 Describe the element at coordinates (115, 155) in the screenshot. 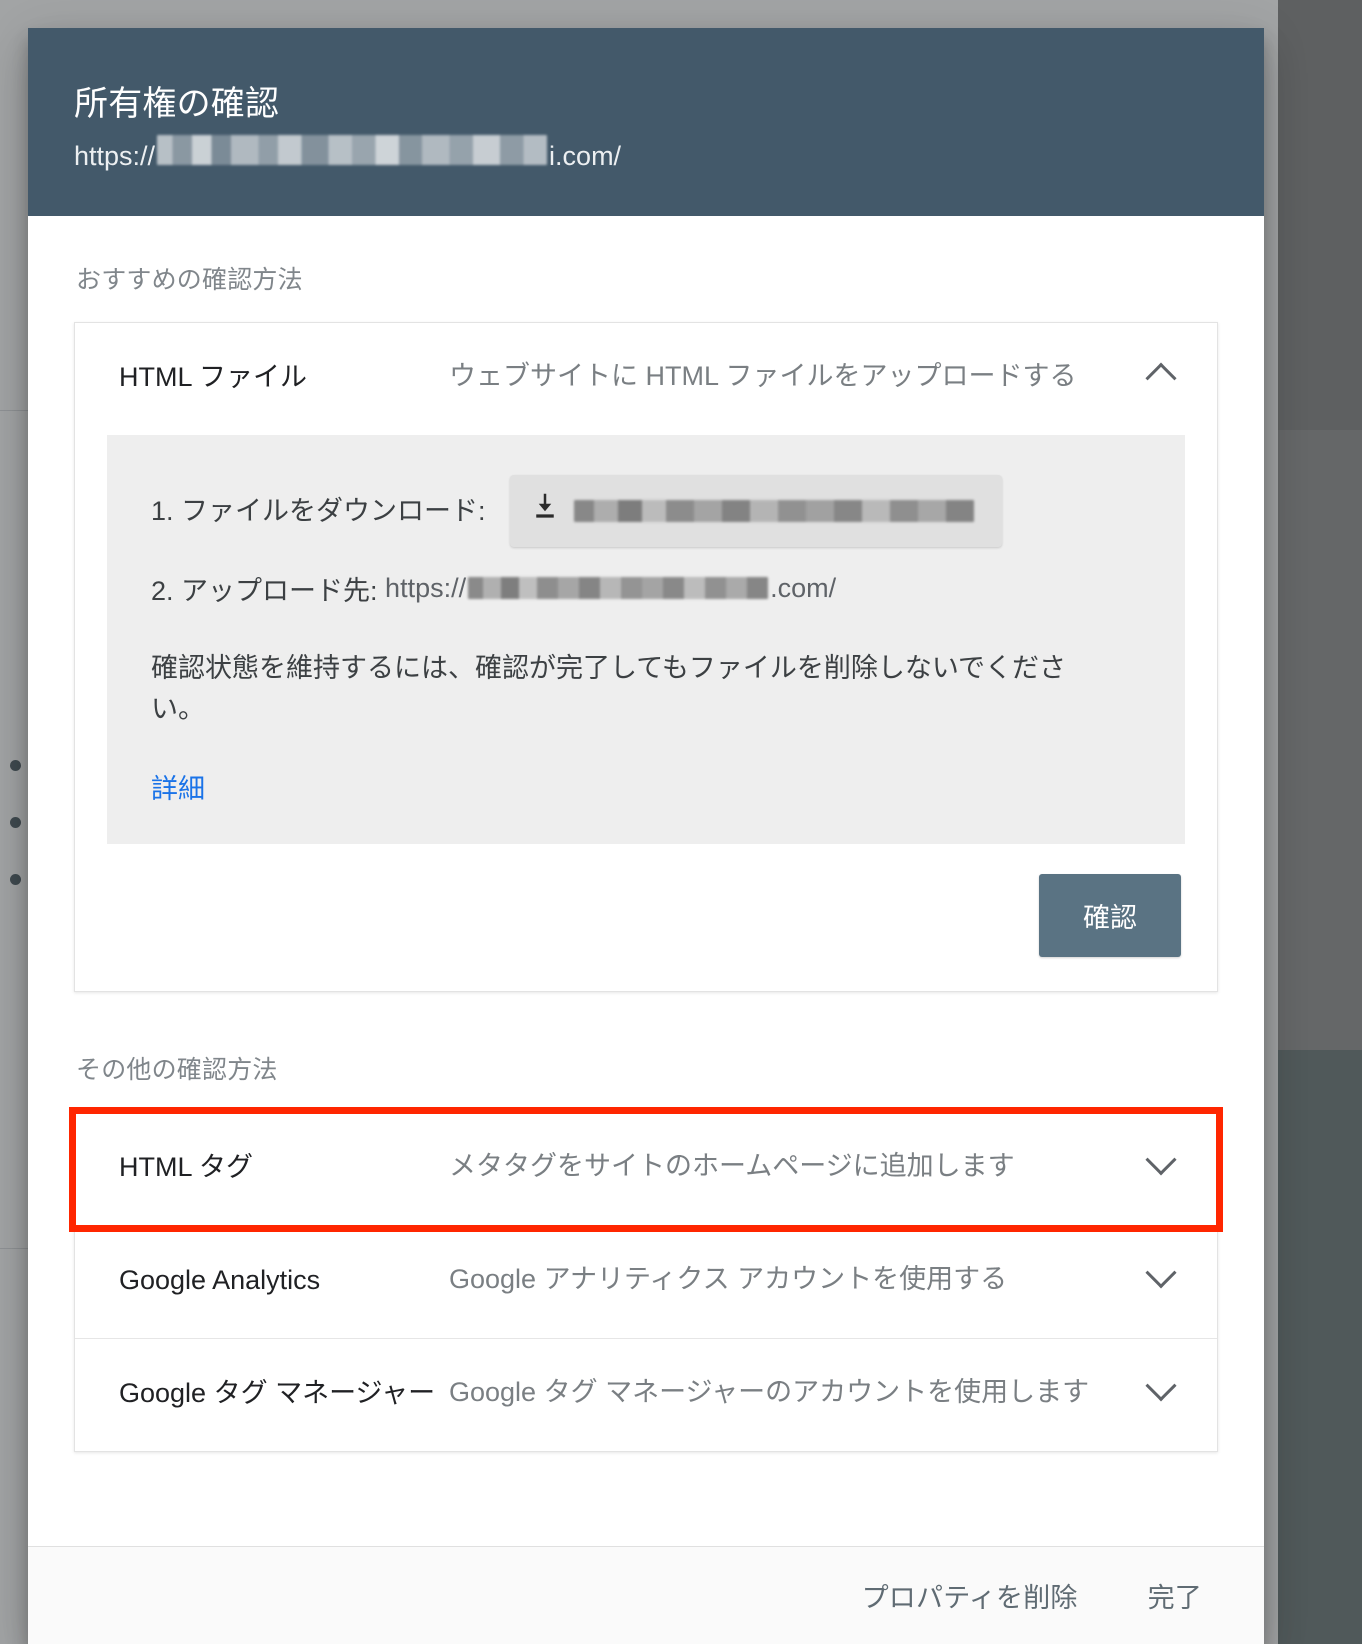

I see `url-prefix: https://` at that location.